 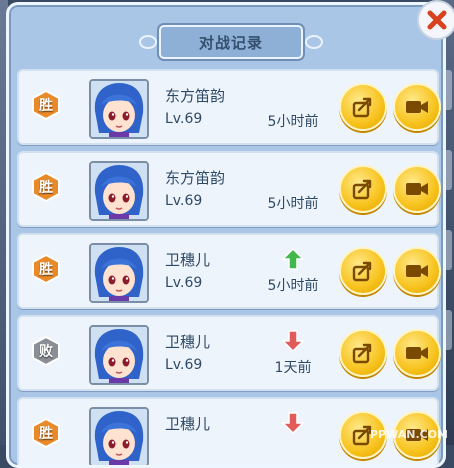 I want to click on close-button, so click(x=435, y=20).